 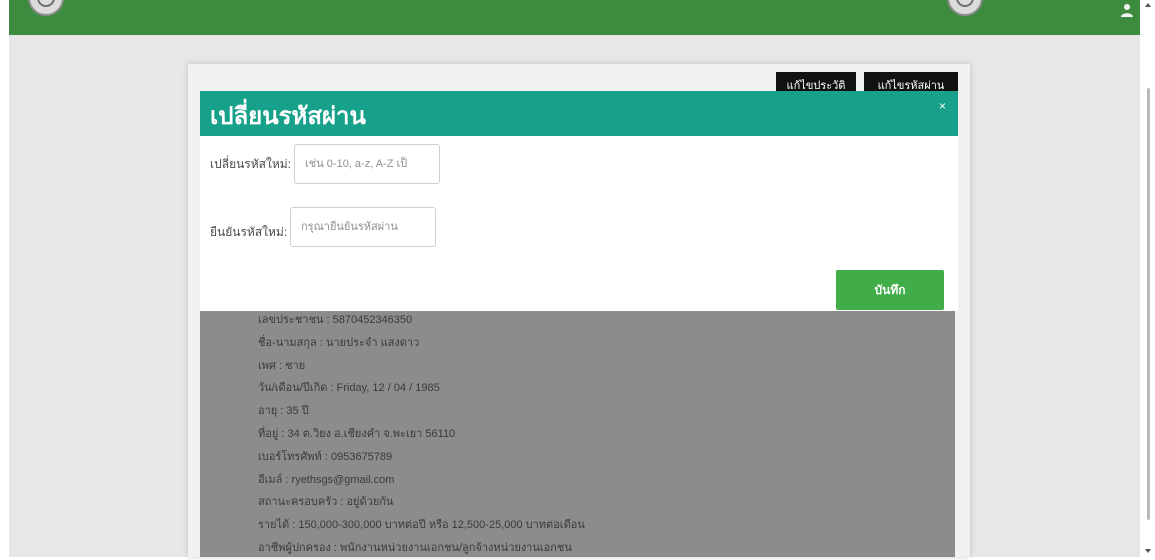 What do you see at coordinates (325, 456) in the screenshot?
I see `profile-line-phone: เบอร์โทรศัพท์ : 0953675789` at bounding box center [325, 456].